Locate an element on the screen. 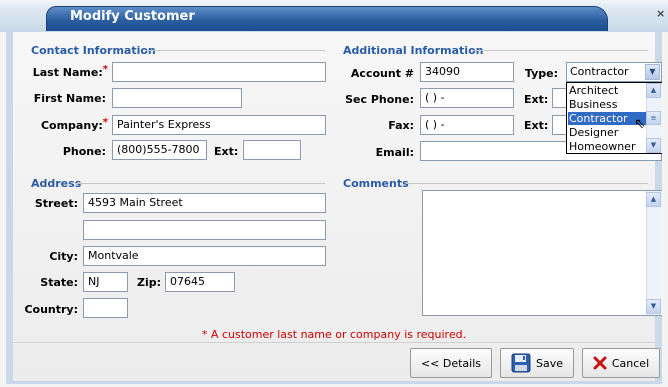 The width and height of the screenshot is (668, 387). first-name-label: First Name: is located at coordinates (69, 98).